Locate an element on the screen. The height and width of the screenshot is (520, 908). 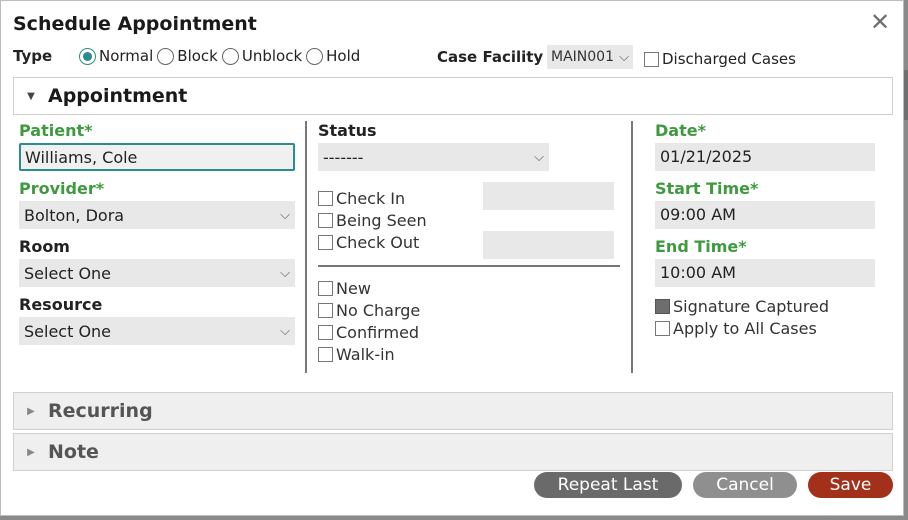
type-option-unblock: Unblock is located at coordinates (262, 56).